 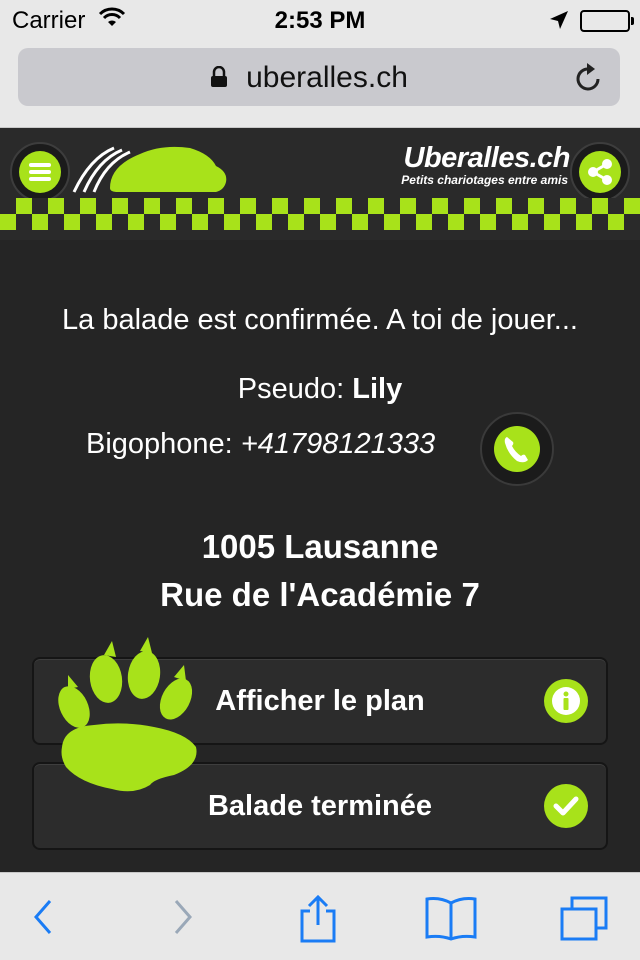 What do you see at coordinates (129, 717) in the screenshot?
I see `paw-icon` at bounding box center [129, 717].